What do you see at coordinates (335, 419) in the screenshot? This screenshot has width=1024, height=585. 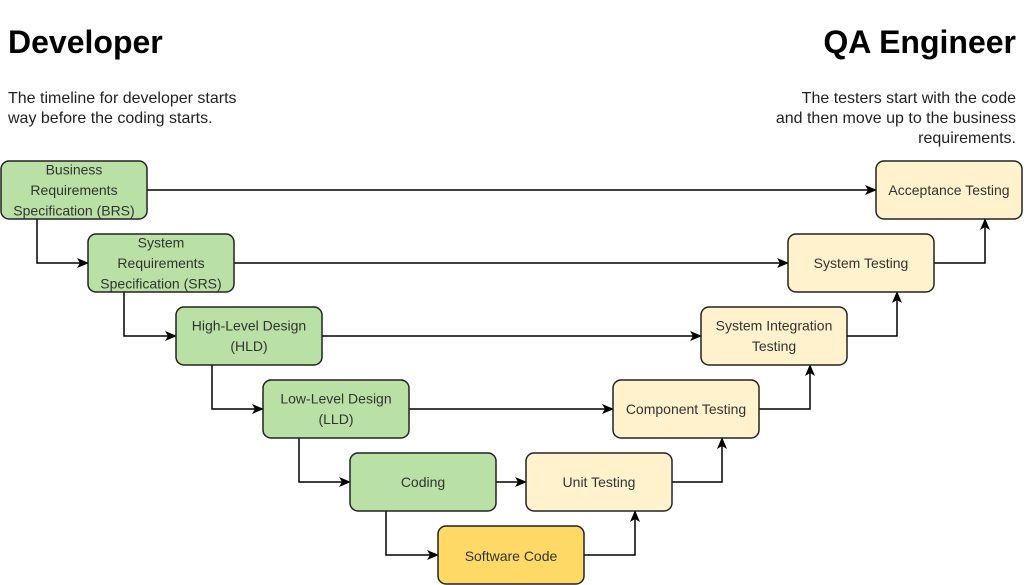 I see `node-label: (LLD)` at bounding box center [335, 419].